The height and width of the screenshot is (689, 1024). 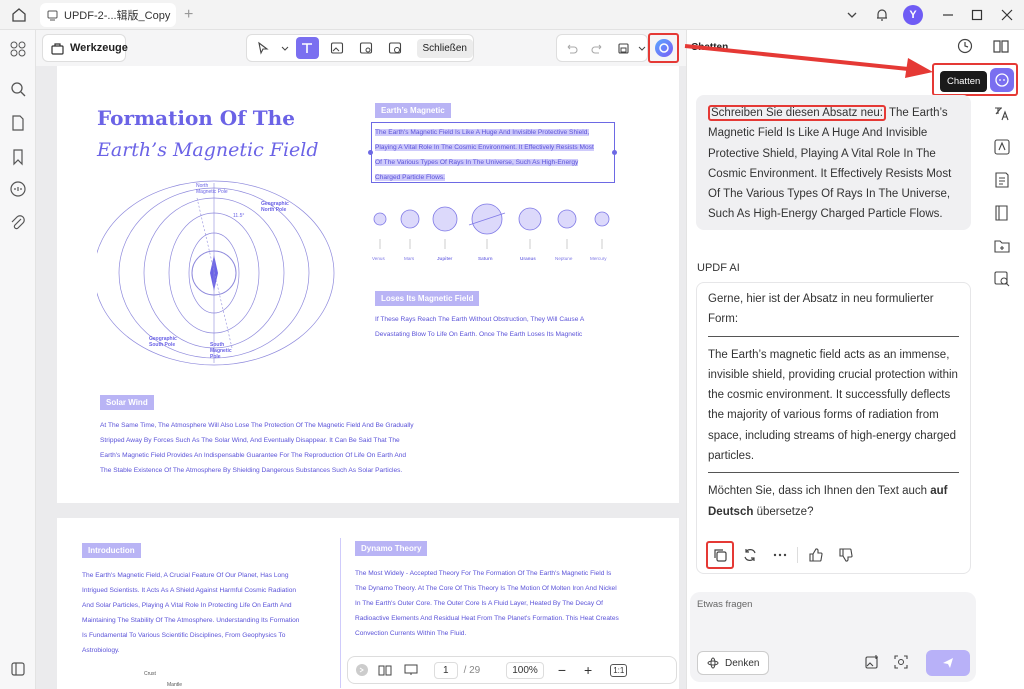 I want to click on toolbox-icon, so click(x=57, y=48).